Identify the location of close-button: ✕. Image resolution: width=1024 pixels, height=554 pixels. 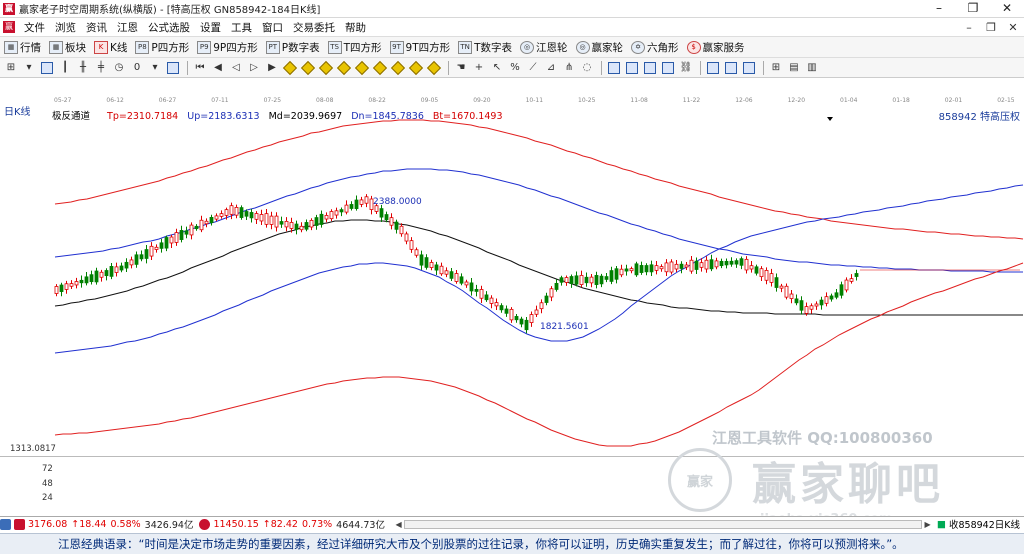
(1007, 9).